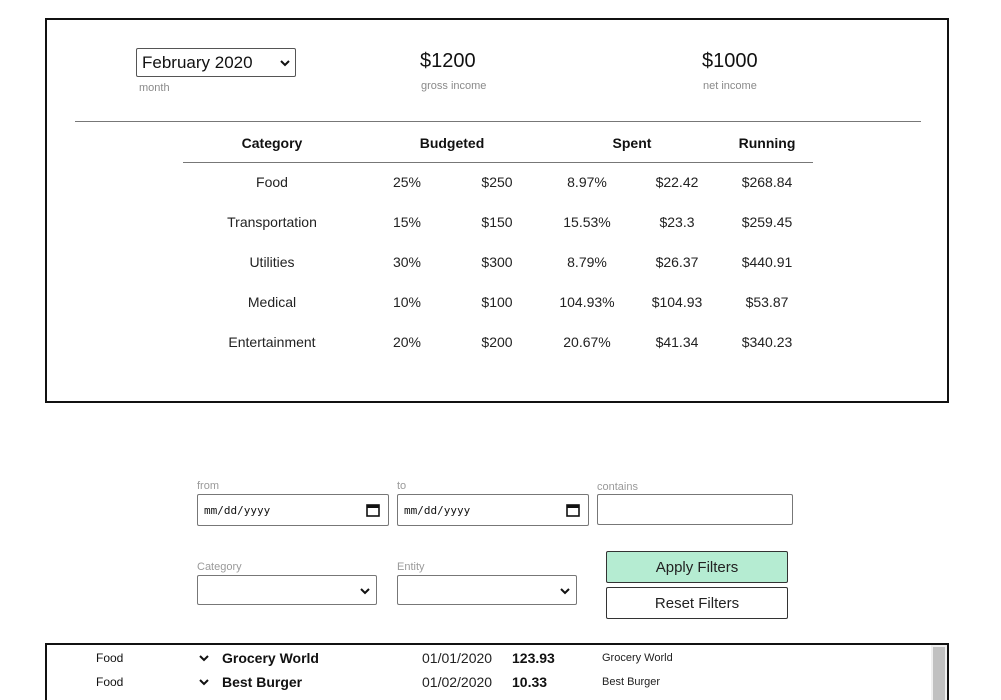 This screenshot has width=1001, height=700. What do you see at coordinates (617, 487) in the screenshot?
I see `contains-label: contains` at bounding box center [617, 487].